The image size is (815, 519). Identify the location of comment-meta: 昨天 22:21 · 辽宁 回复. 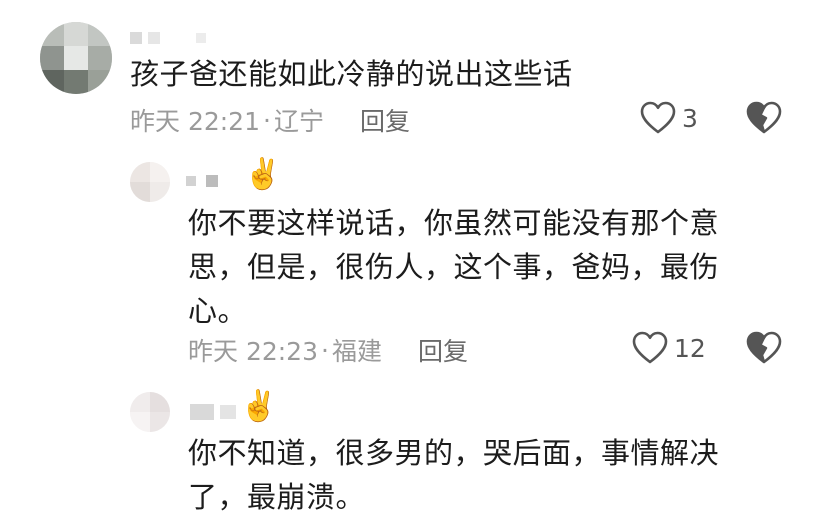
(270, 120).